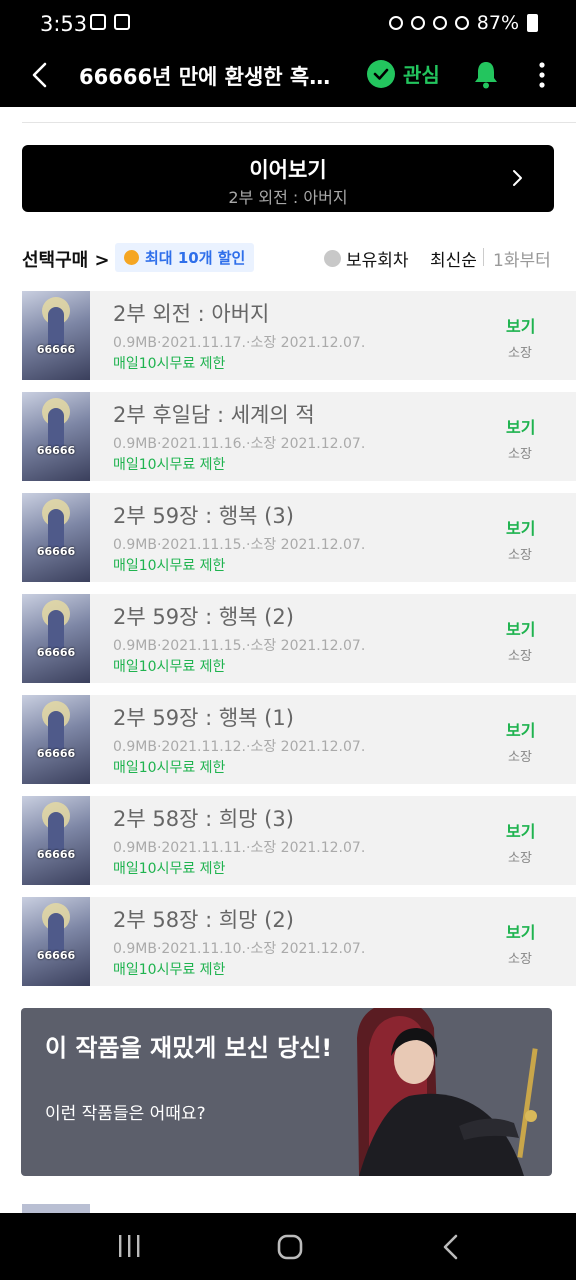 This screenshot has width=576, height=1280. What do you see at coordinates (292, 258) in the screenshot?
I see `filter-bar: 선택구매 > 최대 10개 할인 보유회차 최신순 1화부터` at bounding box center [292, 258].